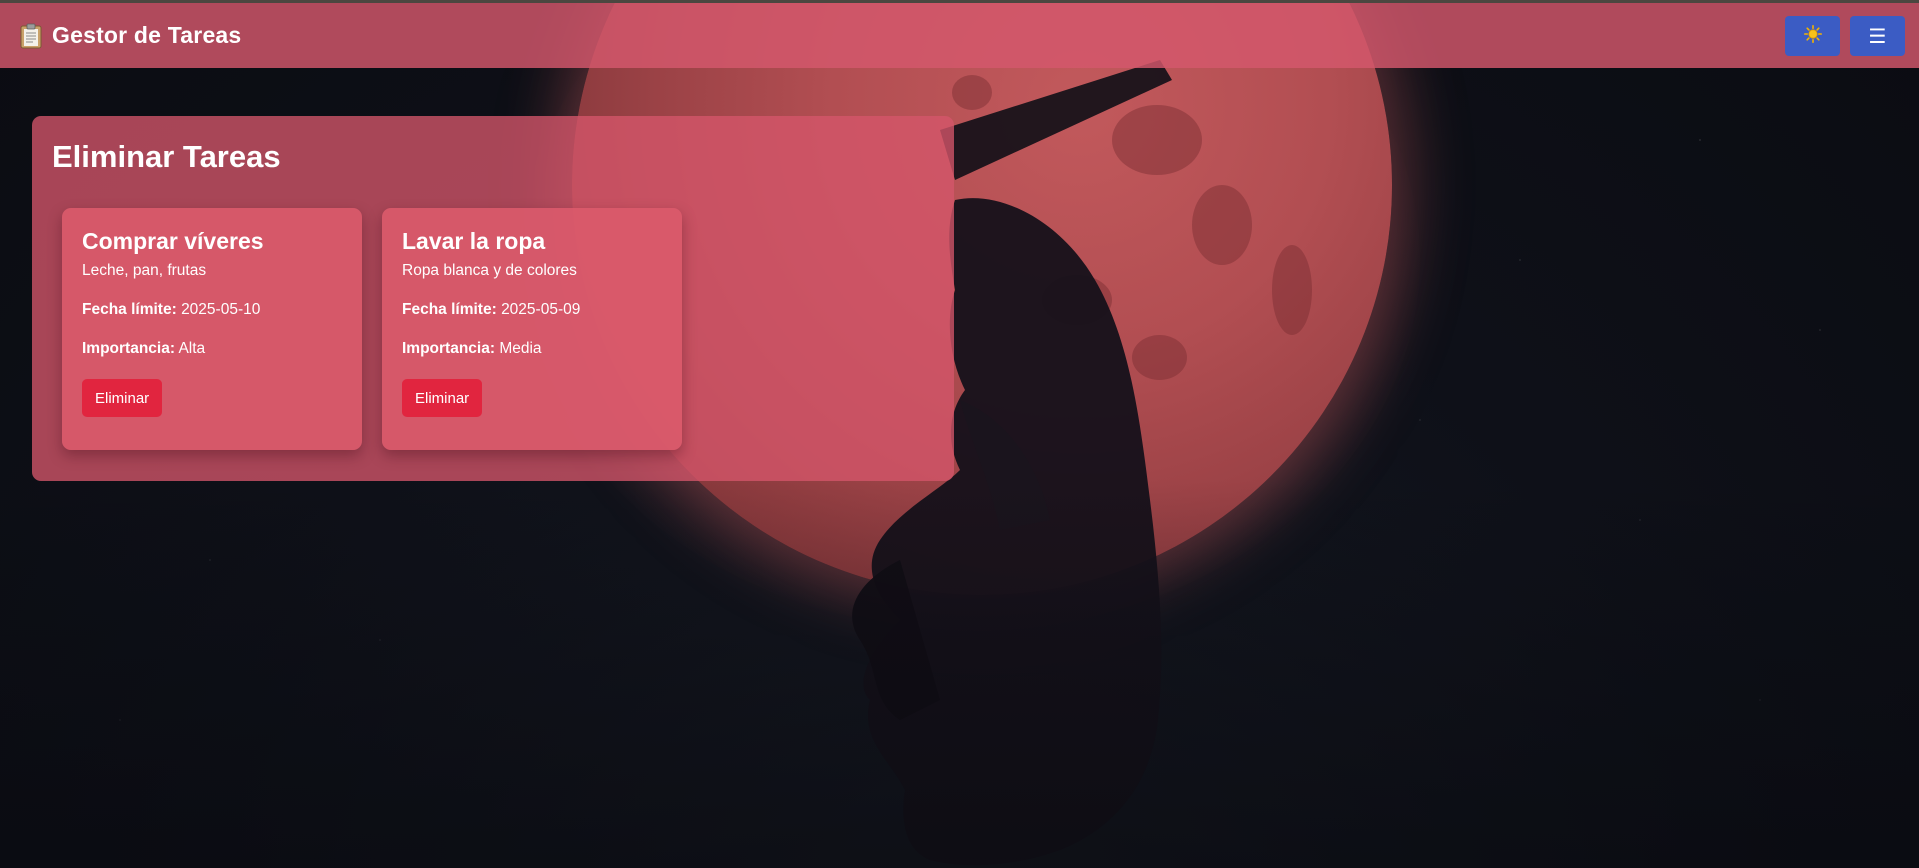  What do you see at coordinates (541, 310) in the screenshot?
I see `due-date-value: 2025-05-09` at bounding box center [541, 310].